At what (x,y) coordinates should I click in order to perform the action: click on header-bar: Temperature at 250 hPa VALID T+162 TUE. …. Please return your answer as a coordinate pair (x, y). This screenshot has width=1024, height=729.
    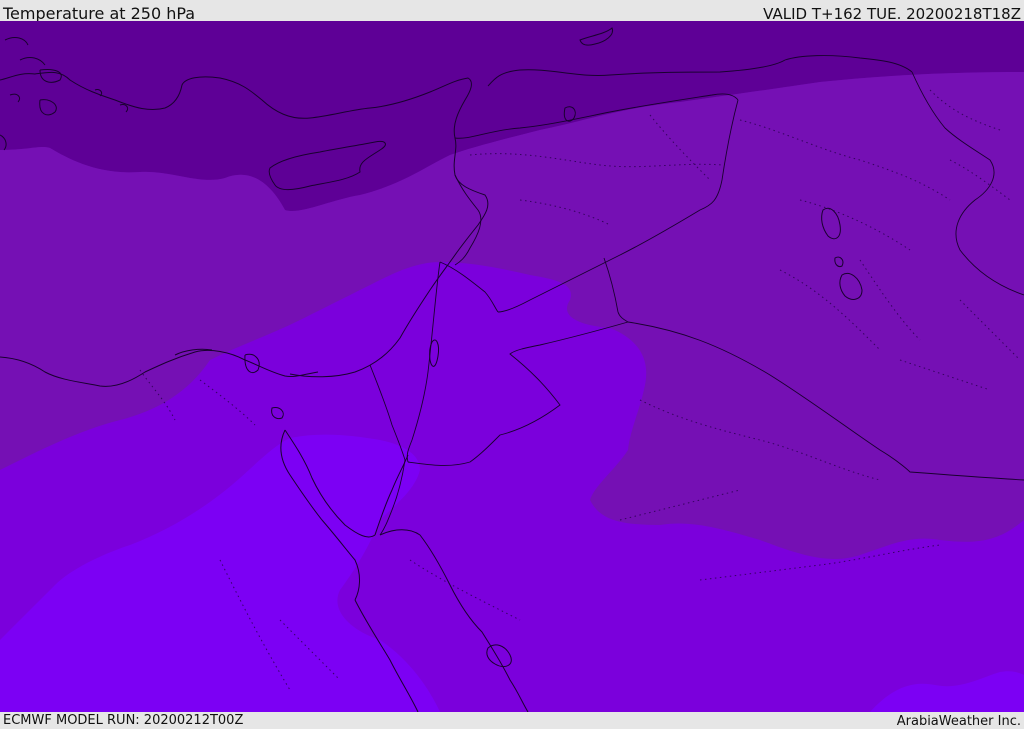
    Looking at the image, I should click on (512, 11).